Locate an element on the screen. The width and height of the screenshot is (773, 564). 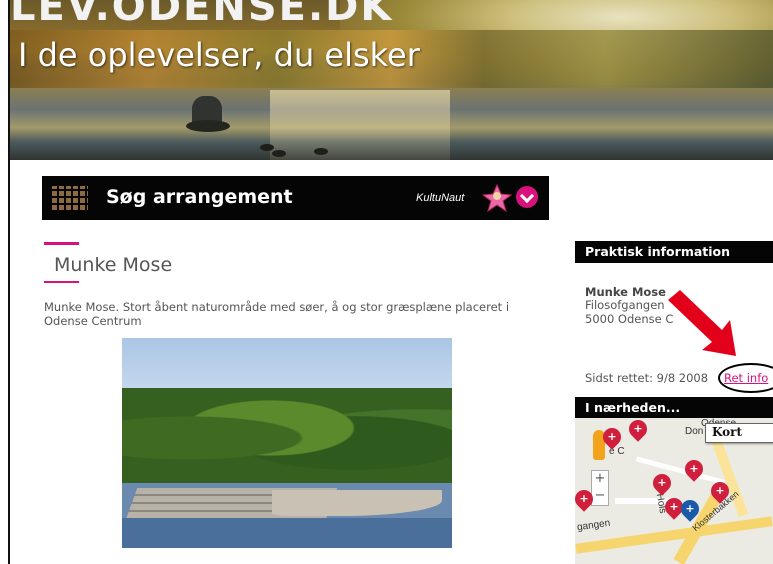
map-zoom-control: + − is located at coordinates (600, 488).